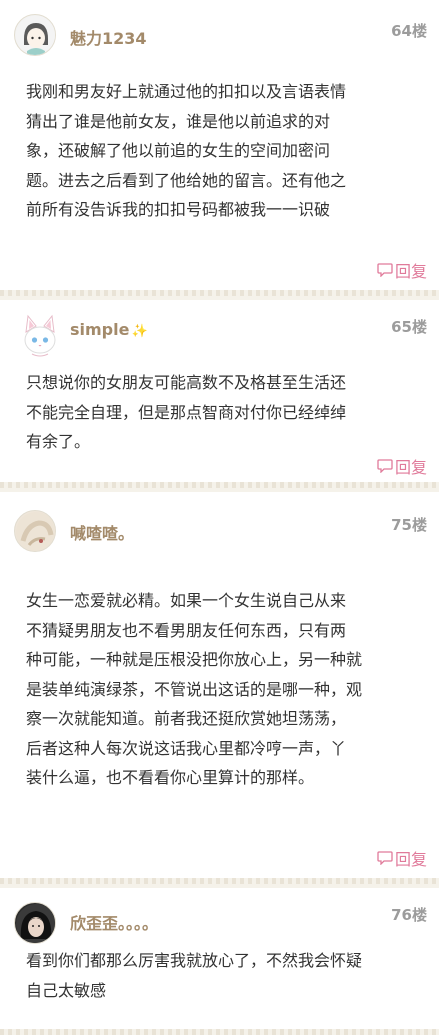 Image resolution: width=439 pixels, height=1035 pixels. Describe the element at coordinates (178, 121) in the screenshot. I see `comment-line: 猜出了谁是他前女友，谁是他以前追求的对` at that location.